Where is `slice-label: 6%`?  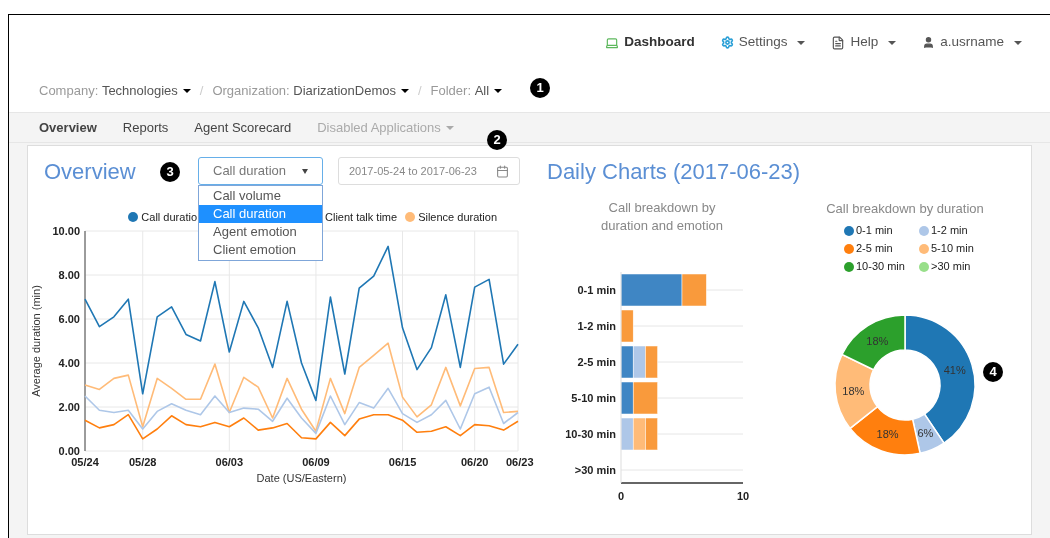 slice-label: 6% is located at coordinates (925, 432).